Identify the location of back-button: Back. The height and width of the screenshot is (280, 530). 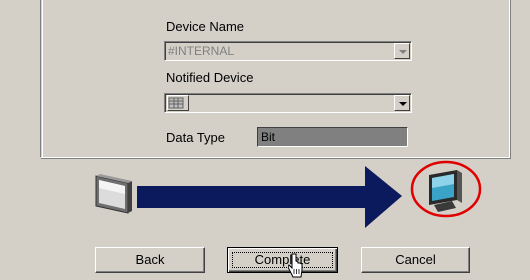
(150, 260).